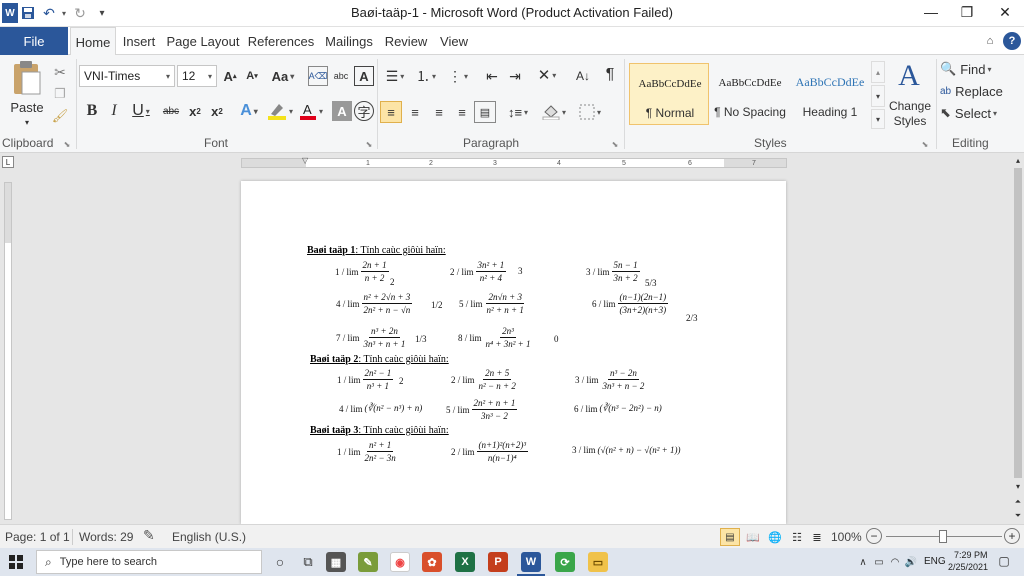 The height and width of the screenshot is (576, 1024). Describe the element at coordinates (514, 162) in the screenshot. I see `ruler-bar: 1 2 3 4 5 6 7 ▽` at that location.